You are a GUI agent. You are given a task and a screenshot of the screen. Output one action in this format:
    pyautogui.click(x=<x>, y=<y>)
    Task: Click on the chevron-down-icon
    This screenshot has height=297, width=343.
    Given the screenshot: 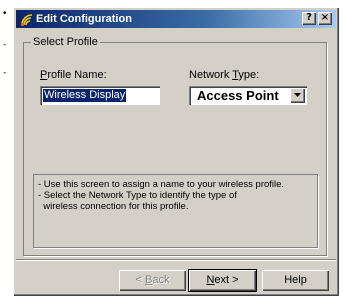 What is the action you would take?
    pyautogui.click(x=297, y=95)
    